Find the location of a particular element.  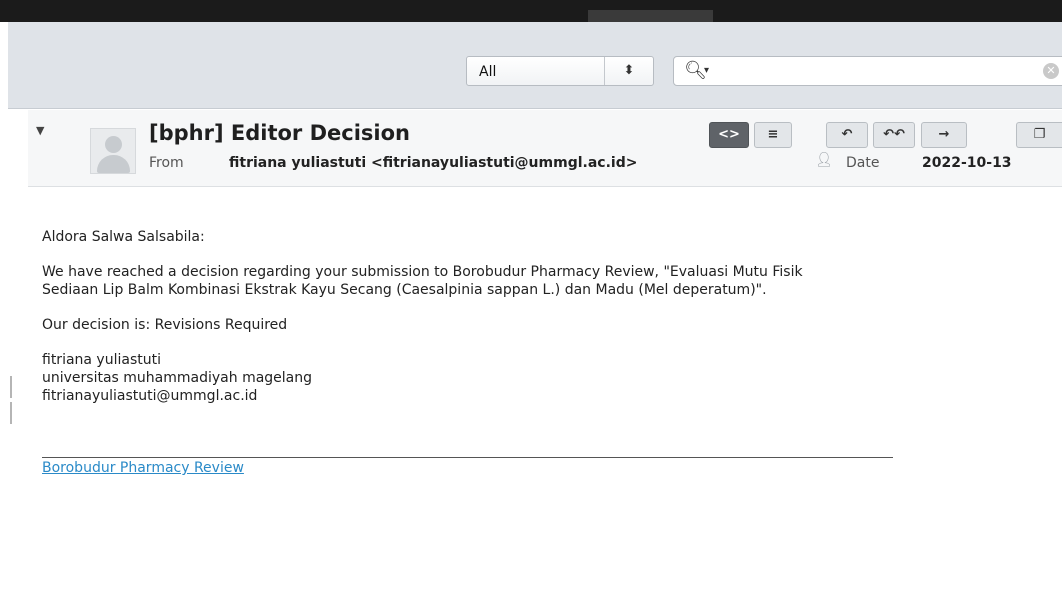

clear-icon: ✕ is located at coordinates (1051, 71).